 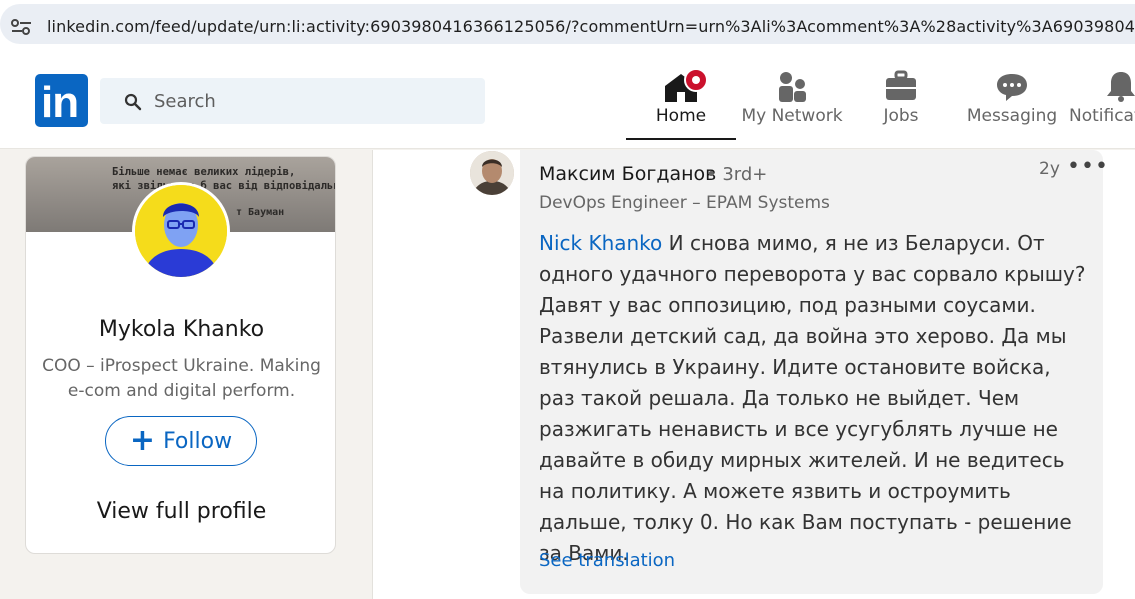 I want to click on nav-home: Home, so click(x=681, y=104).